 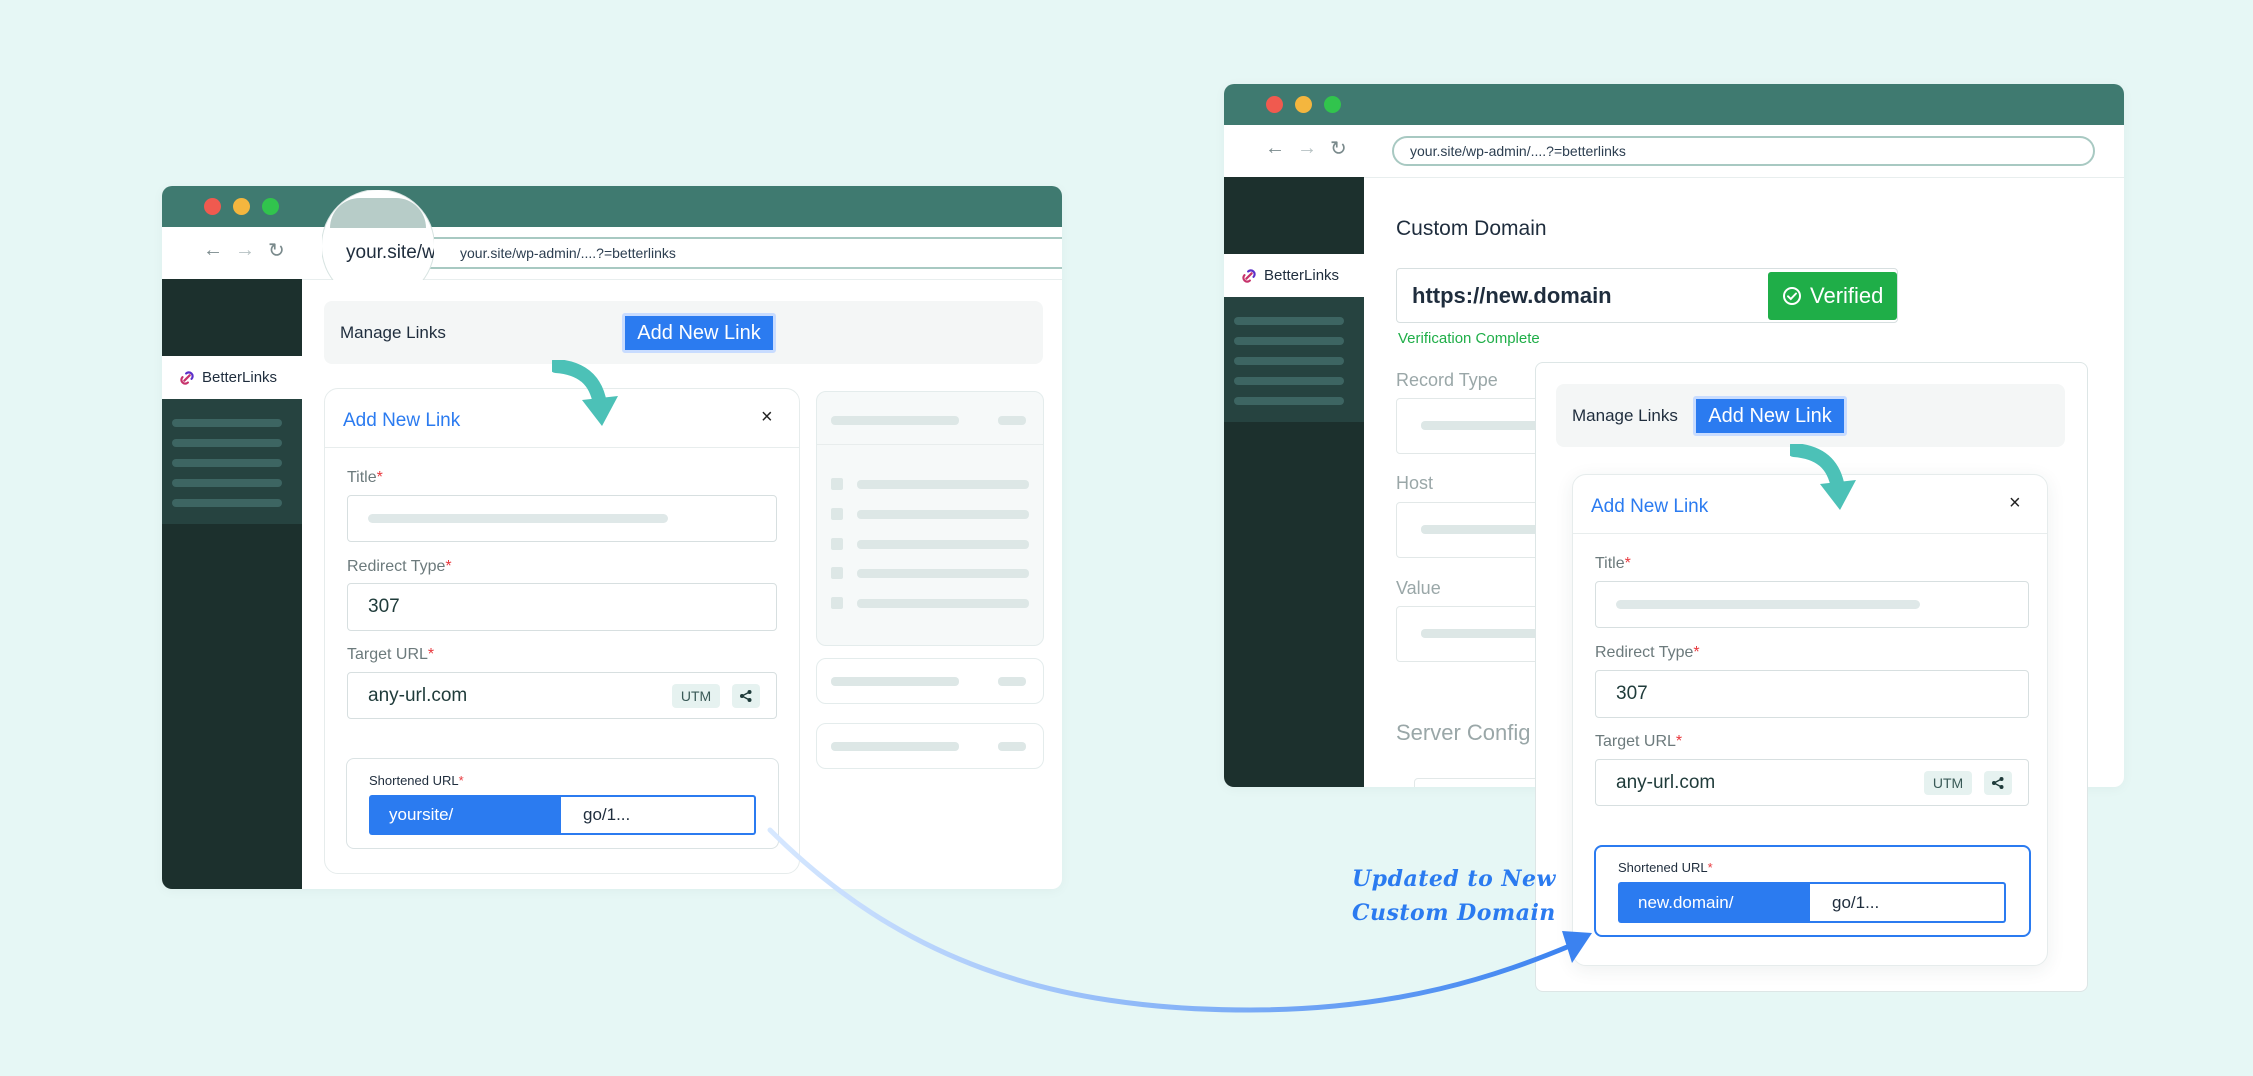 What do you see at coordinates (1454, 913) in the screenshot?
I see `annotation-line-2: Custom Domain` at bounding box center [1454, 913].